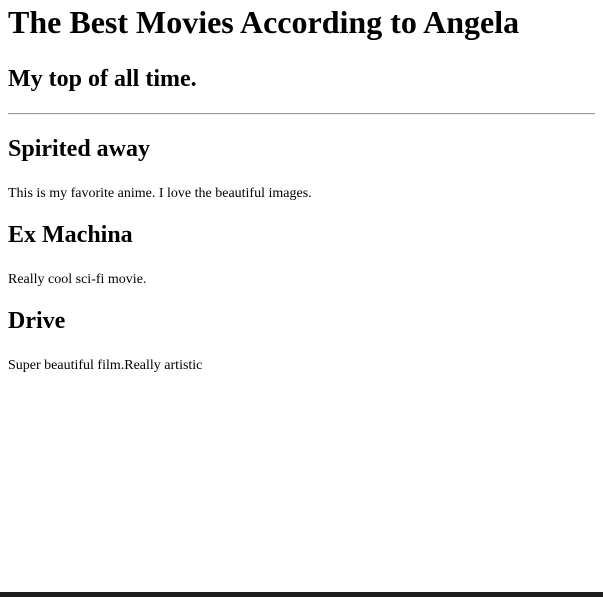  What do you see at coordinates (70, 235) in the screenshot?
I see `movie-title: Ex Machina` at bounding box center [70, 235].